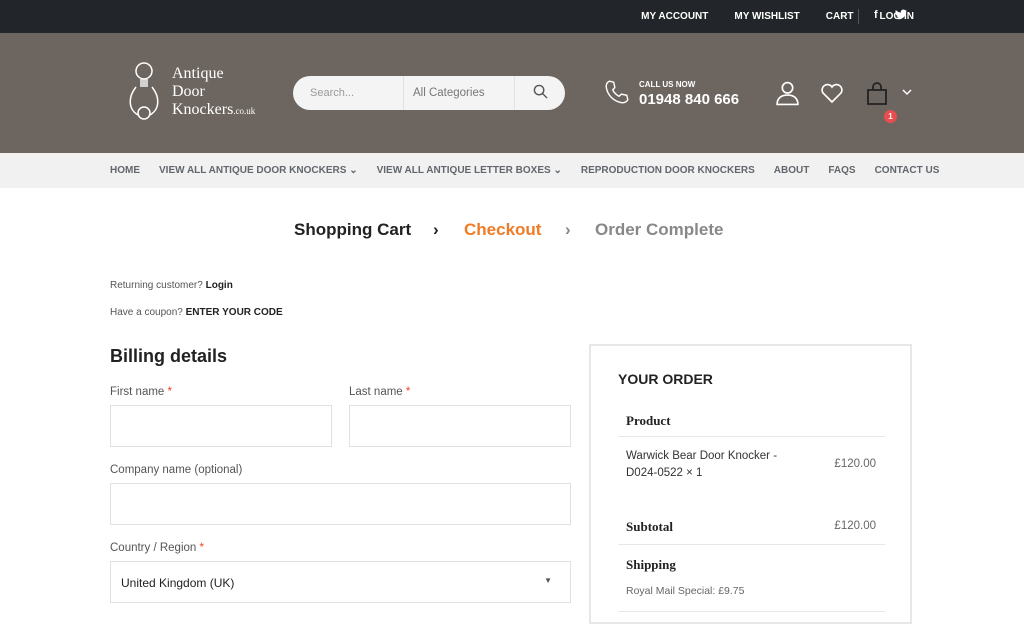 The image size is (1024, 624). Describe the element at coordinates (907, 170) in the screenshot. I see `nav-contact: CONTACT US` at that location.